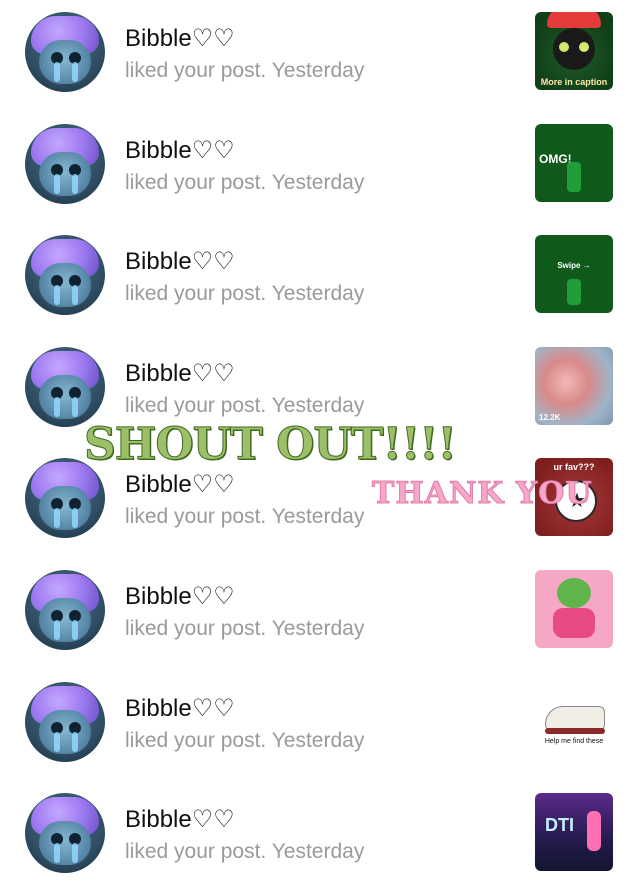 This screenshot has width=640, height=893. Describe the element at coordinates (574, 593) in the screenshot. I see `grinch-face-icon` at that location.